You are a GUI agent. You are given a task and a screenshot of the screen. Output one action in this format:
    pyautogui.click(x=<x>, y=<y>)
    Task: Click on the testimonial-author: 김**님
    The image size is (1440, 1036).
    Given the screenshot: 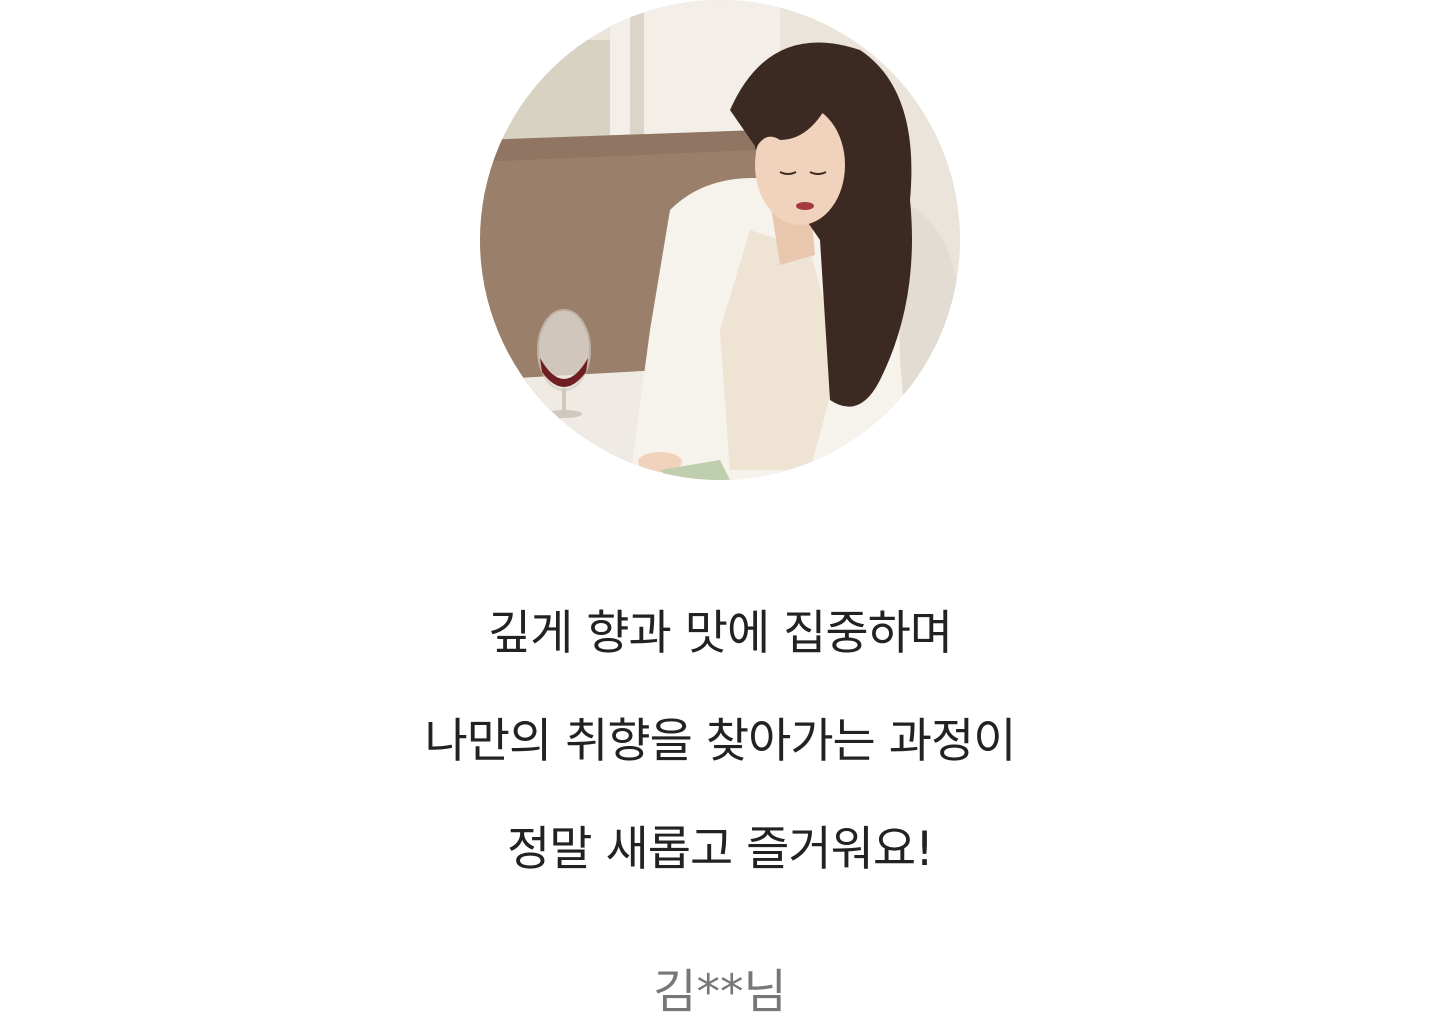 What is the action you would take?
    pyautogui.click(x=720, y=992)
    